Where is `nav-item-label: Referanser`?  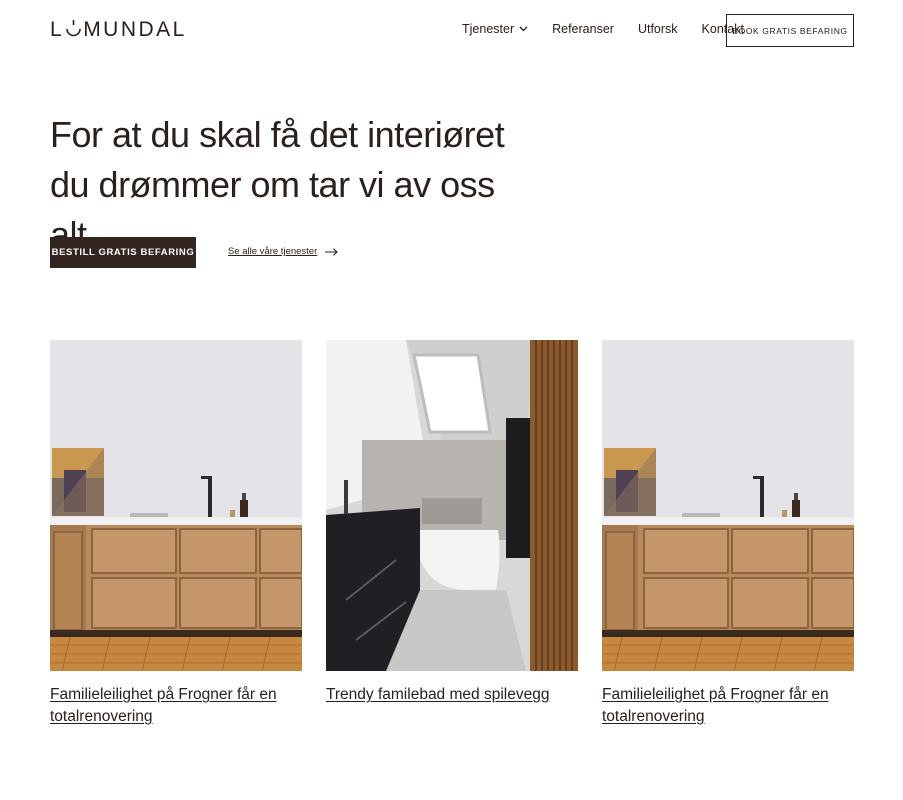 nav-item-label: Referanser is located at coordinates (583, 29).